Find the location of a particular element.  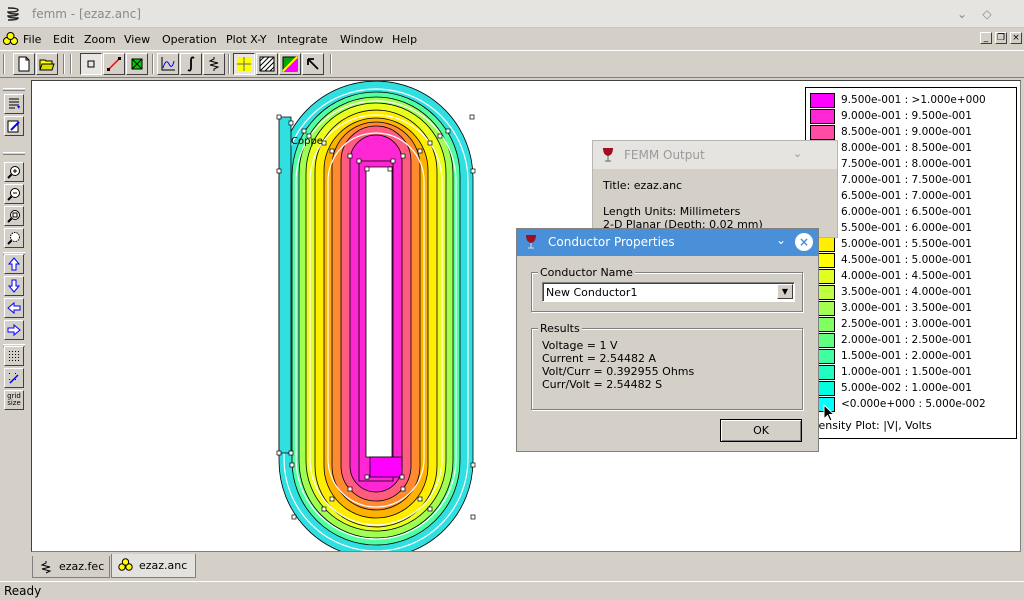

legend-label: 5.000e-001 : 5.500e-001 is located at coordinates (906, 244).